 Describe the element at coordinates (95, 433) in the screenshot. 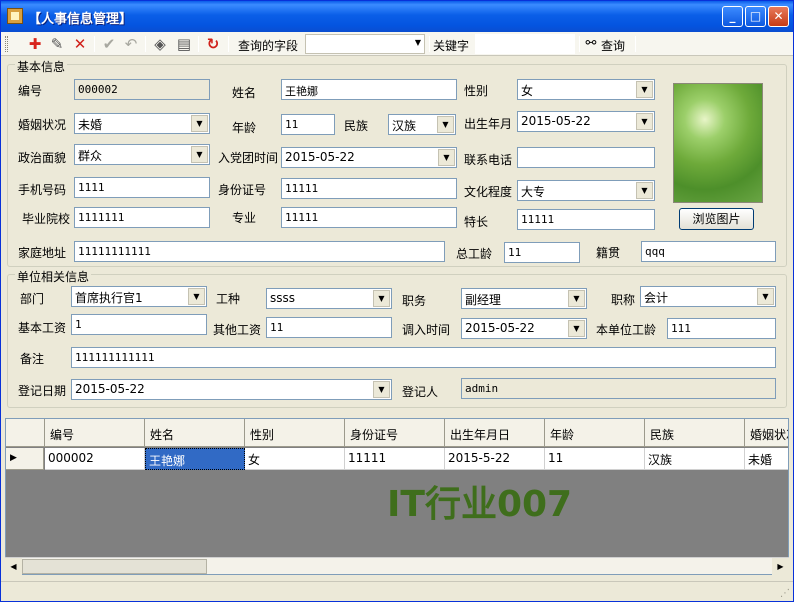

I see `column-header: 编号` at that location.